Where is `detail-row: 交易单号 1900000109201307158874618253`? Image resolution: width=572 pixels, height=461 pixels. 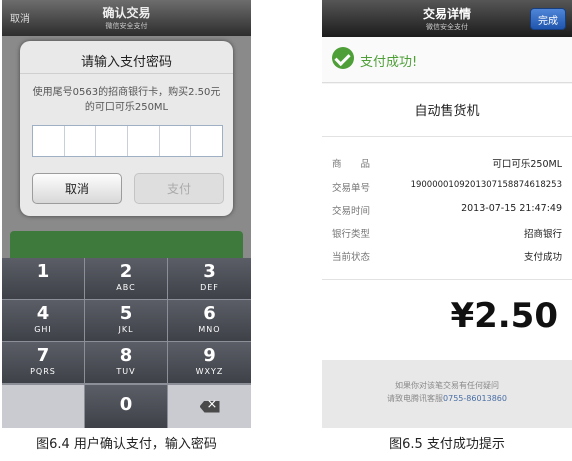 detail-row: 交易单号 1900000109201307158874618253 is located at coordinates (447, 187).